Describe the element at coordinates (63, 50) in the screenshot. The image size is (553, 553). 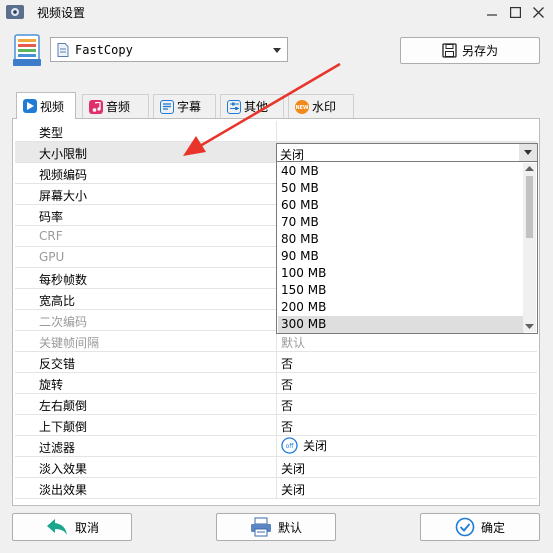
I see `document-icon` at that location.